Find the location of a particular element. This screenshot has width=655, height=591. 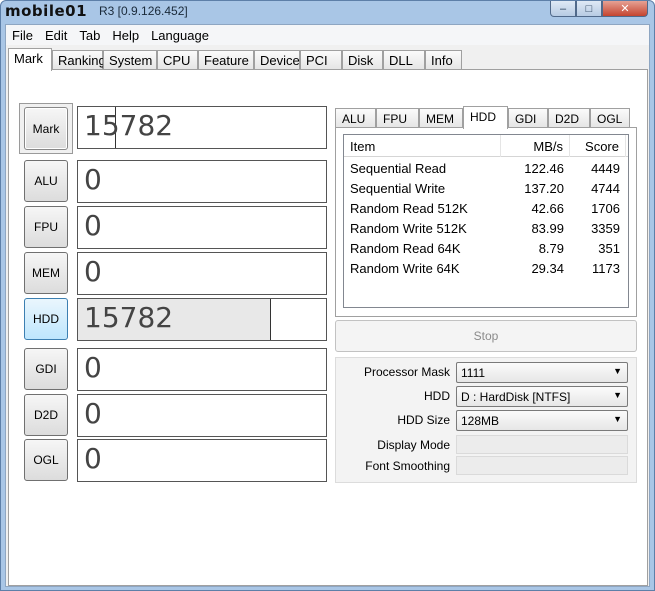

menu-file: File is located at coordinates (22, 35).